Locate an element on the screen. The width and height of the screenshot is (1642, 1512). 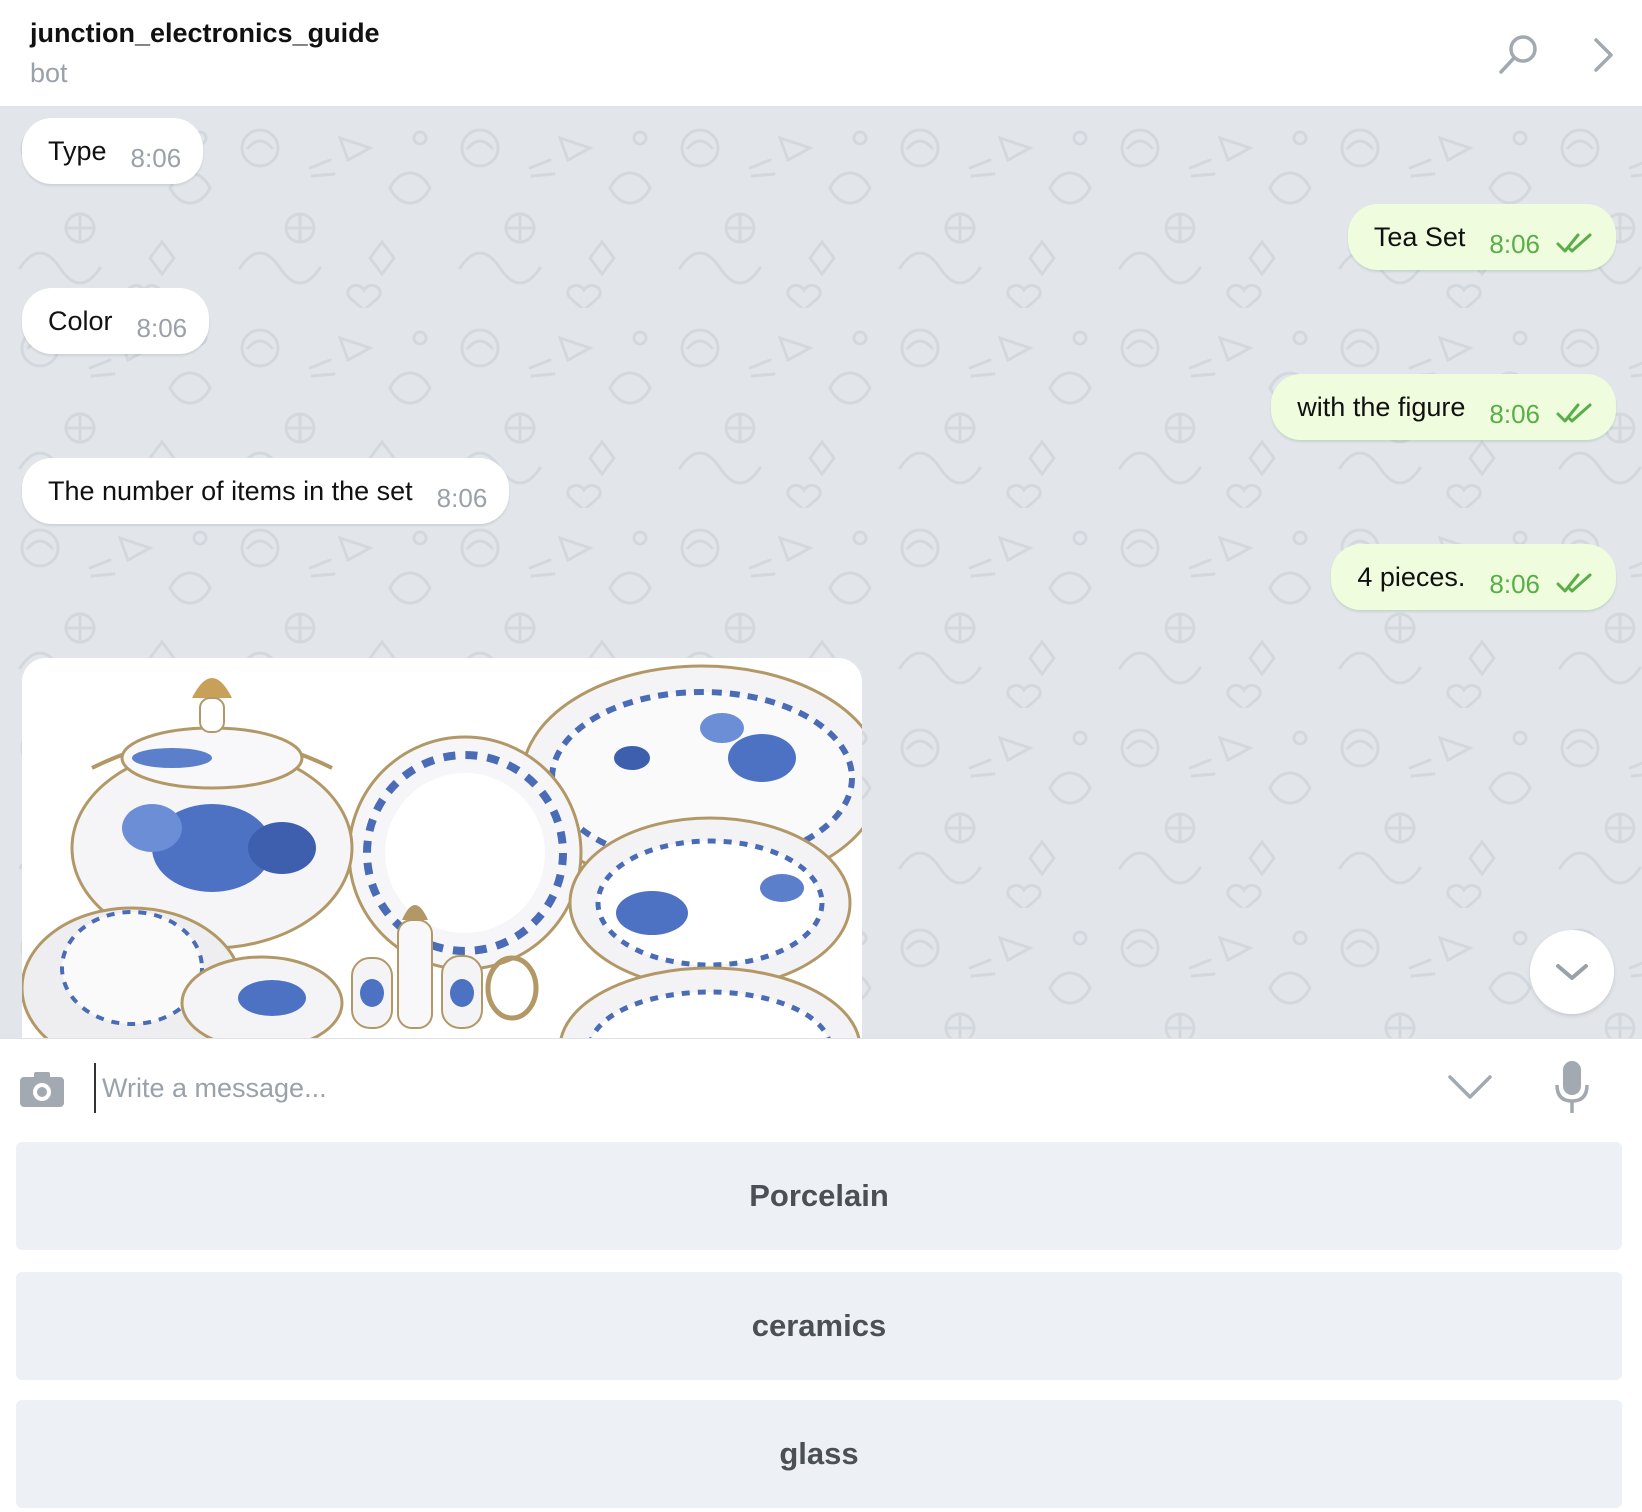
message-text: with the figure is located at coordinates (1381, 406).